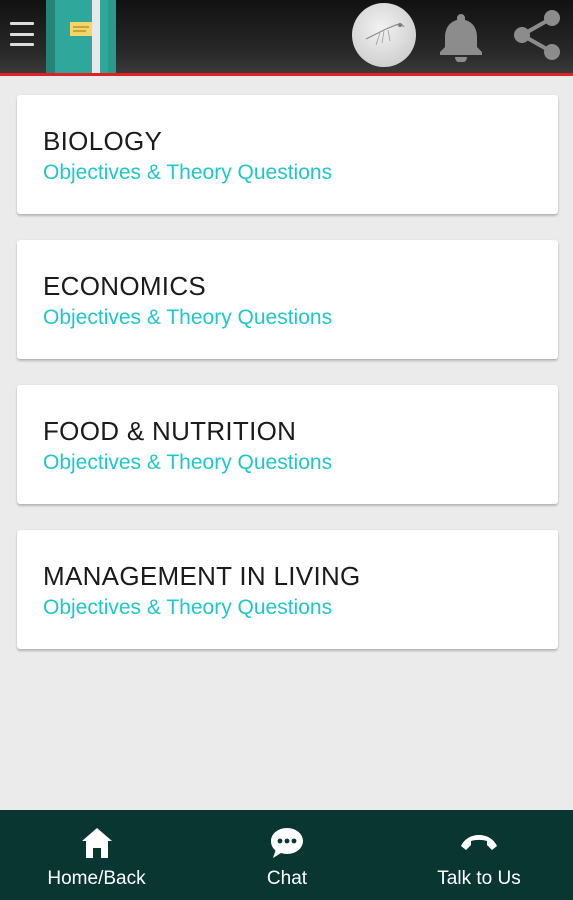 The height and width of the screenshot is (900, 573). Describe the element at coordinates (537, 35) in the screenshot. I see `share-icon` at that location.